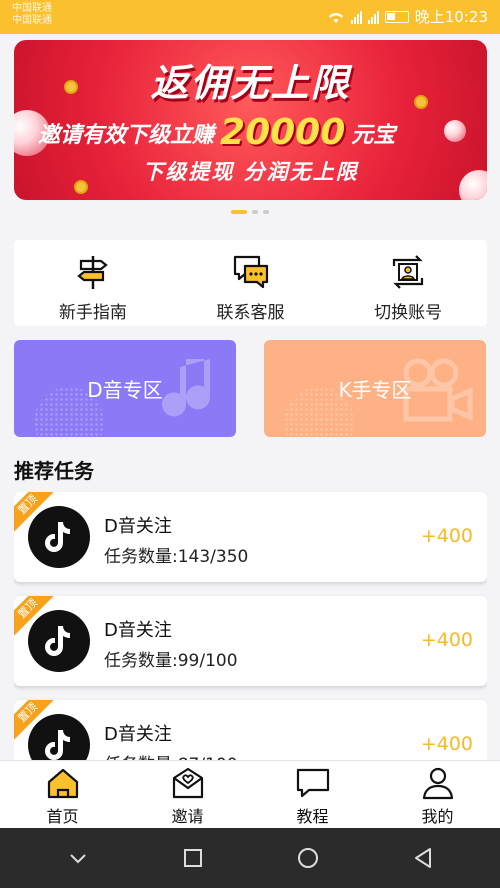 This screenshot has height=888, width=500. What do you see at coordinates (250, 17) in the screenshot?
I see `status-bar: 中国联通 中国联通 晚上10:23` at bounding box center [250, 17].